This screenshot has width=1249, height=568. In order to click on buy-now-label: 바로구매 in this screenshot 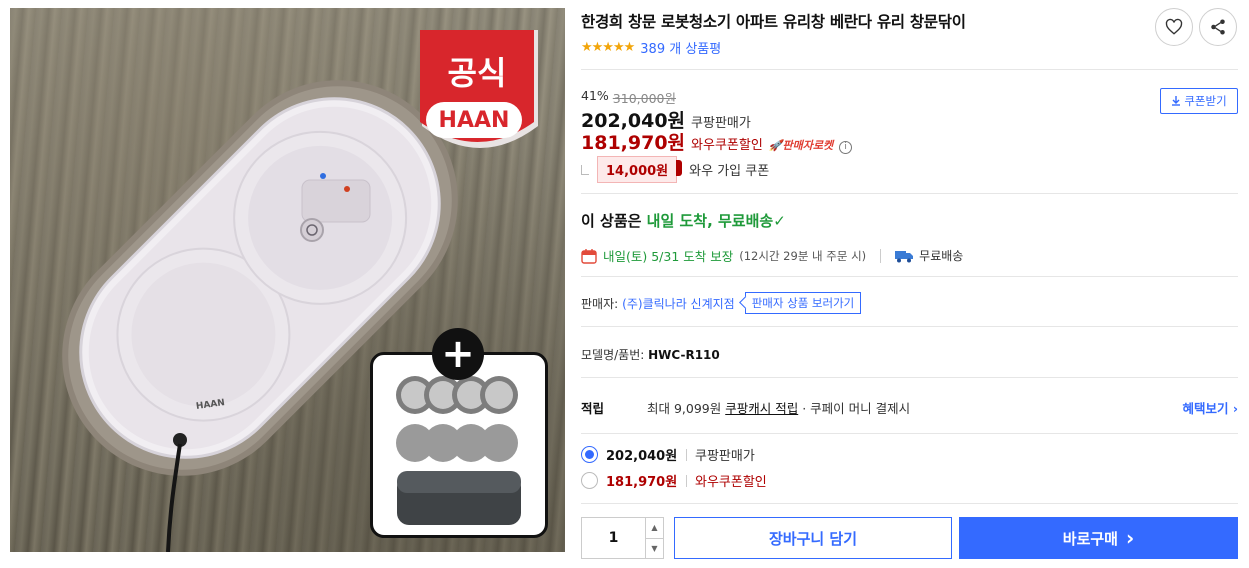, I will do `click(1090, 538)`.